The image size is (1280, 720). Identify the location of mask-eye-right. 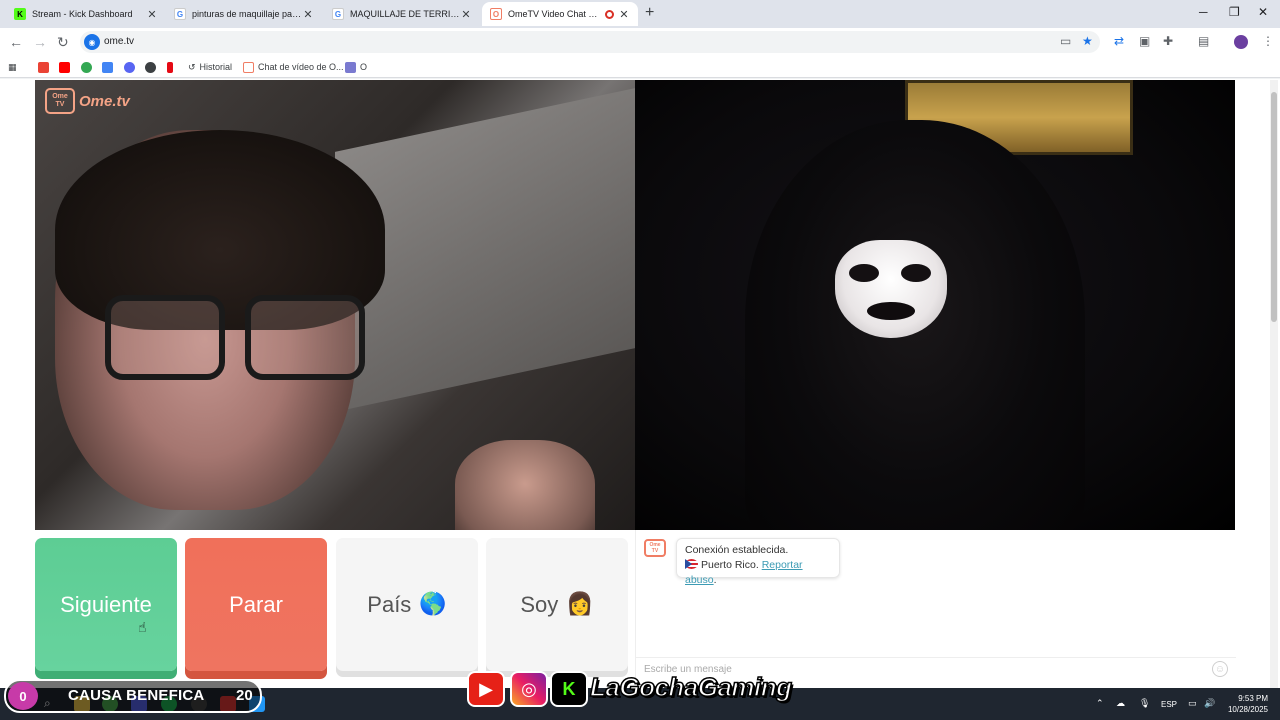
(916, 273).